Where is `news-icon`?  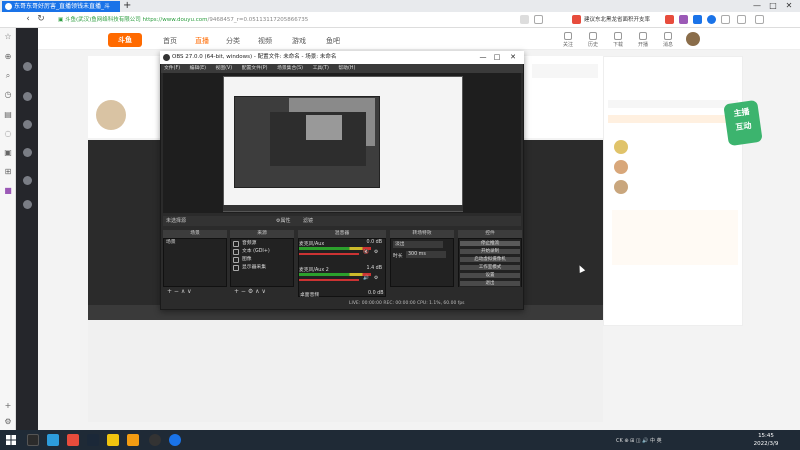
news-icon is located at coordinates (576, 19).